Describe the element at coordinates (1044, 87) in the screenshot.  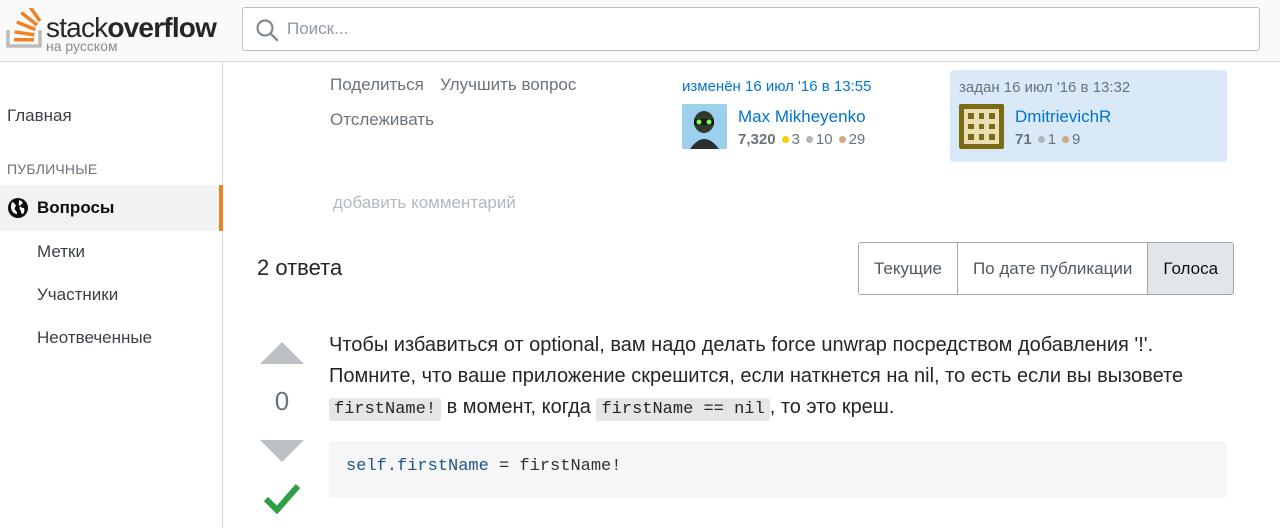
I see `asked-timestamp: задан 16 июл '16 в 13:32` at that location.